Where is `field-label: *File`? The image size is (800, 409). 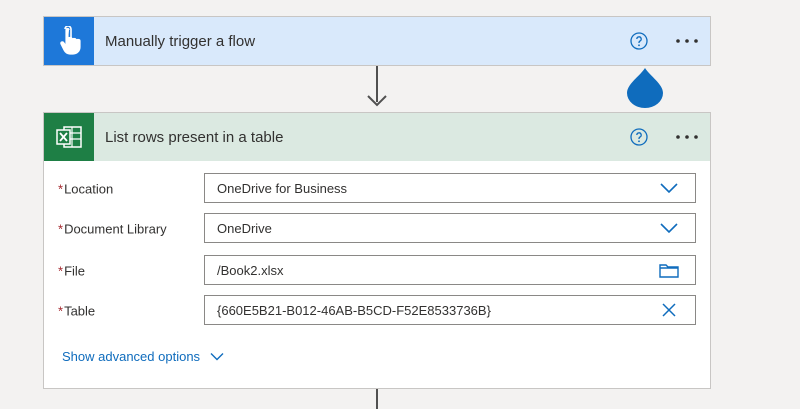 field-label: *File is located at coordinates (71, 271).